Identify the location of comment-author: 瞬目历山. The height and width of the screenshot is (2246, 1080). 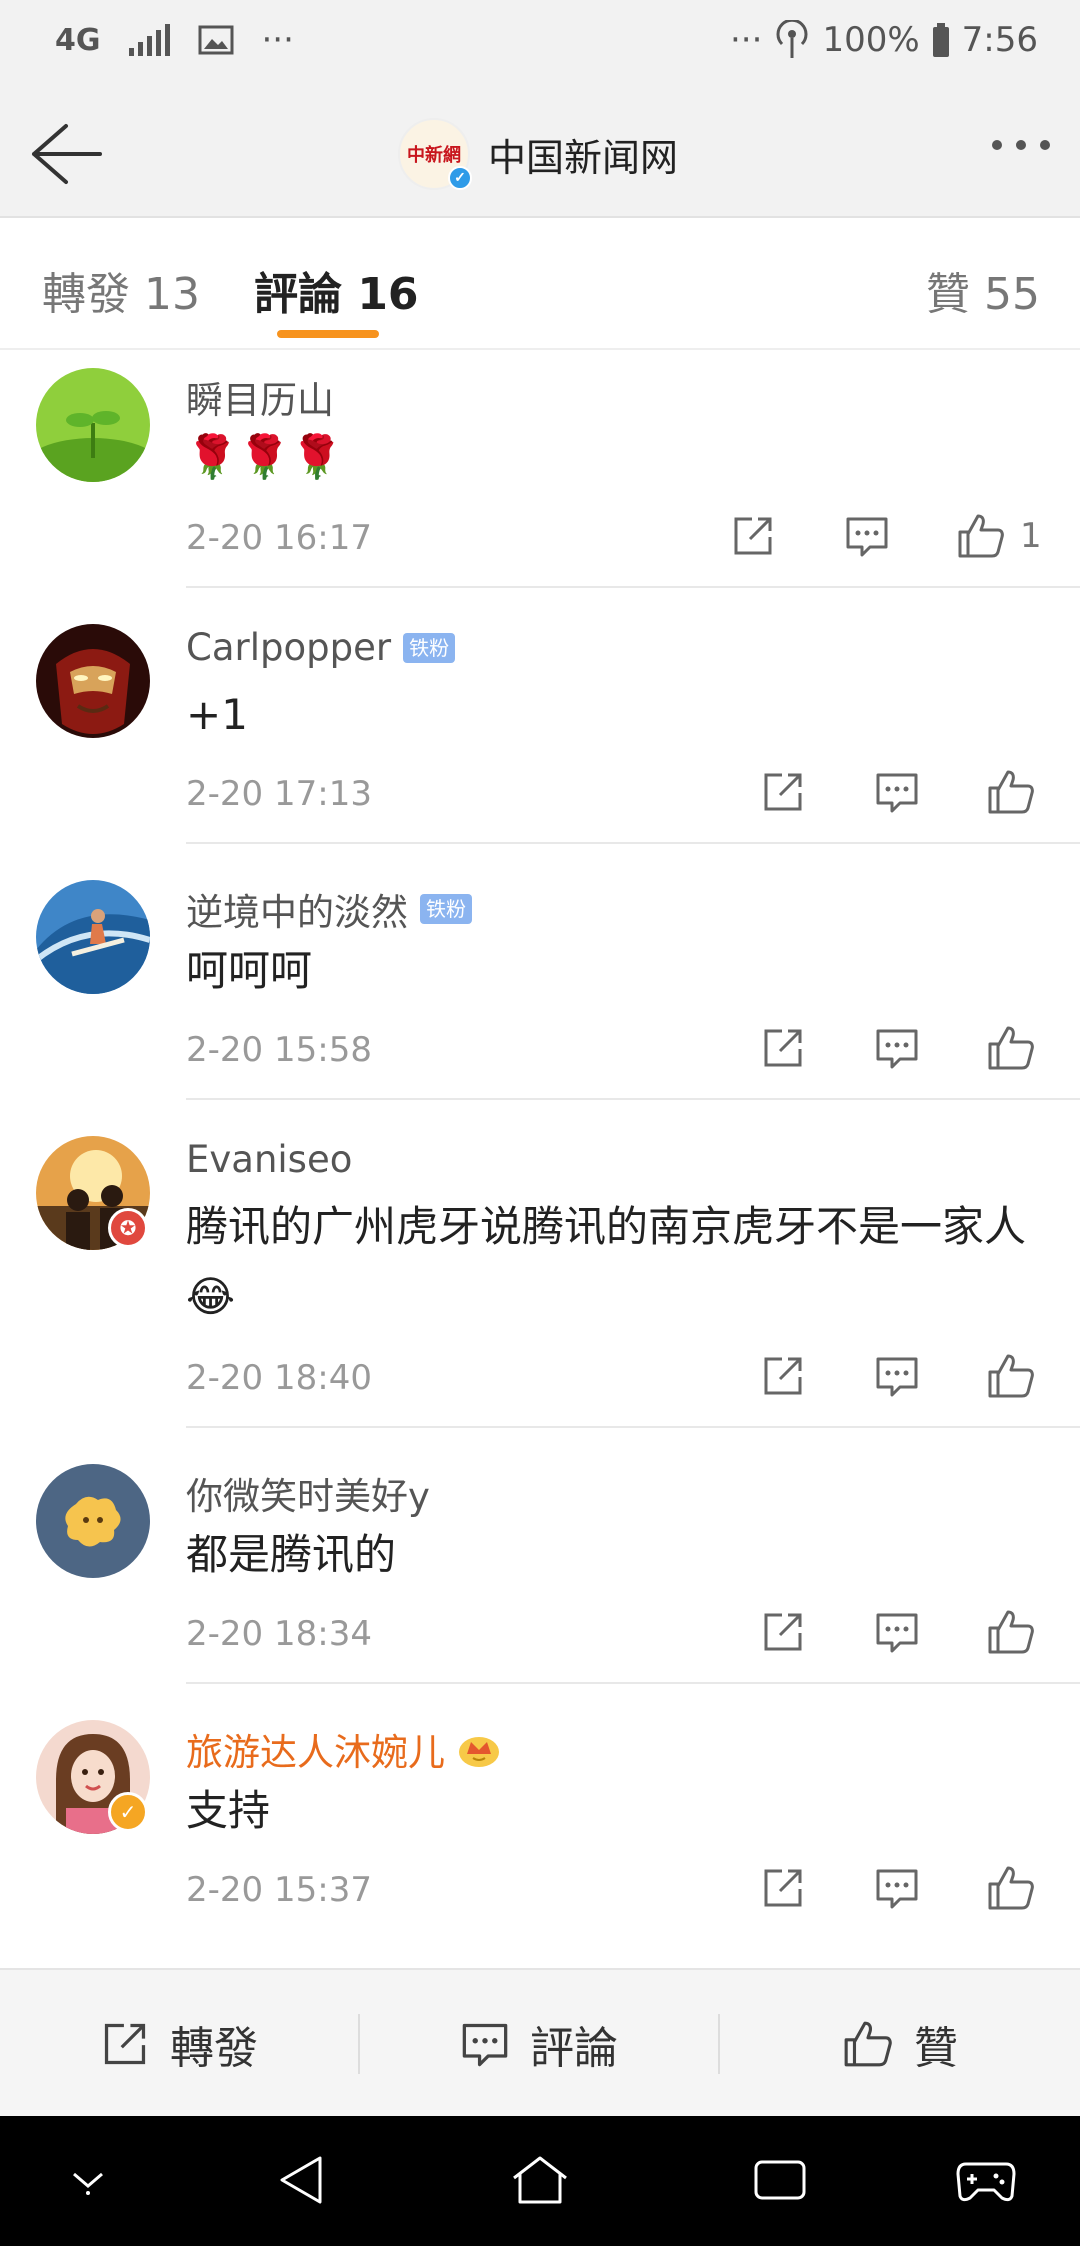
(260, 397).